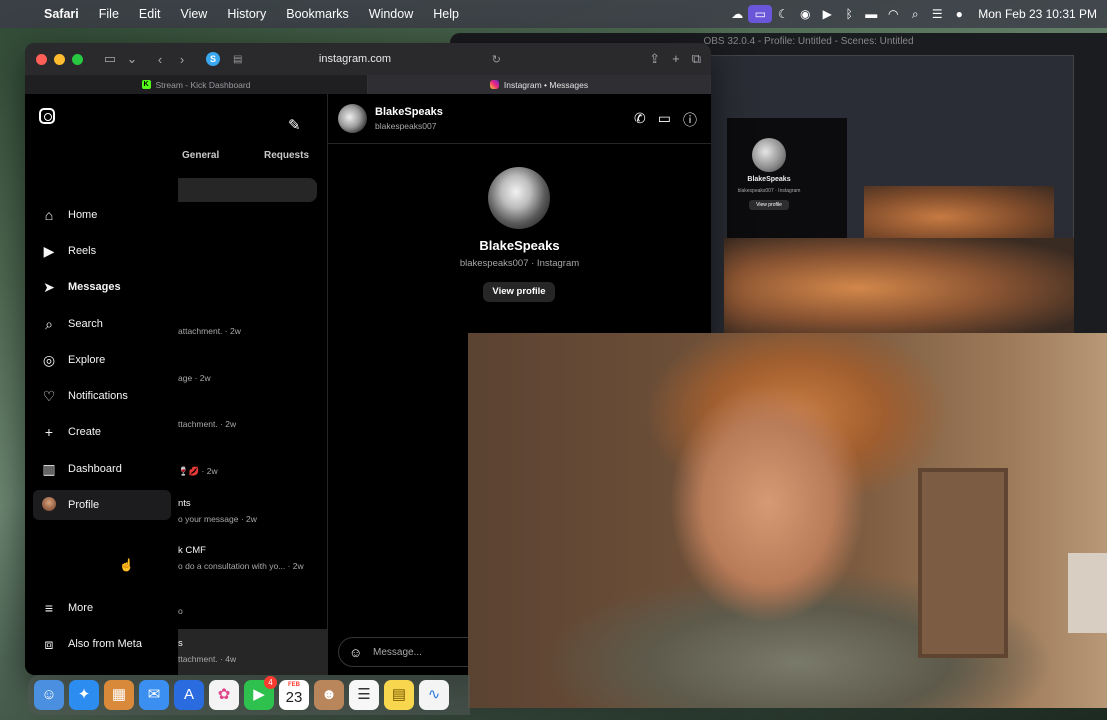 The width and height of the screenshot is (1107, 720). Describe the element at coordinates (352, 118) in the screenshot. I see `avatar` at that location.